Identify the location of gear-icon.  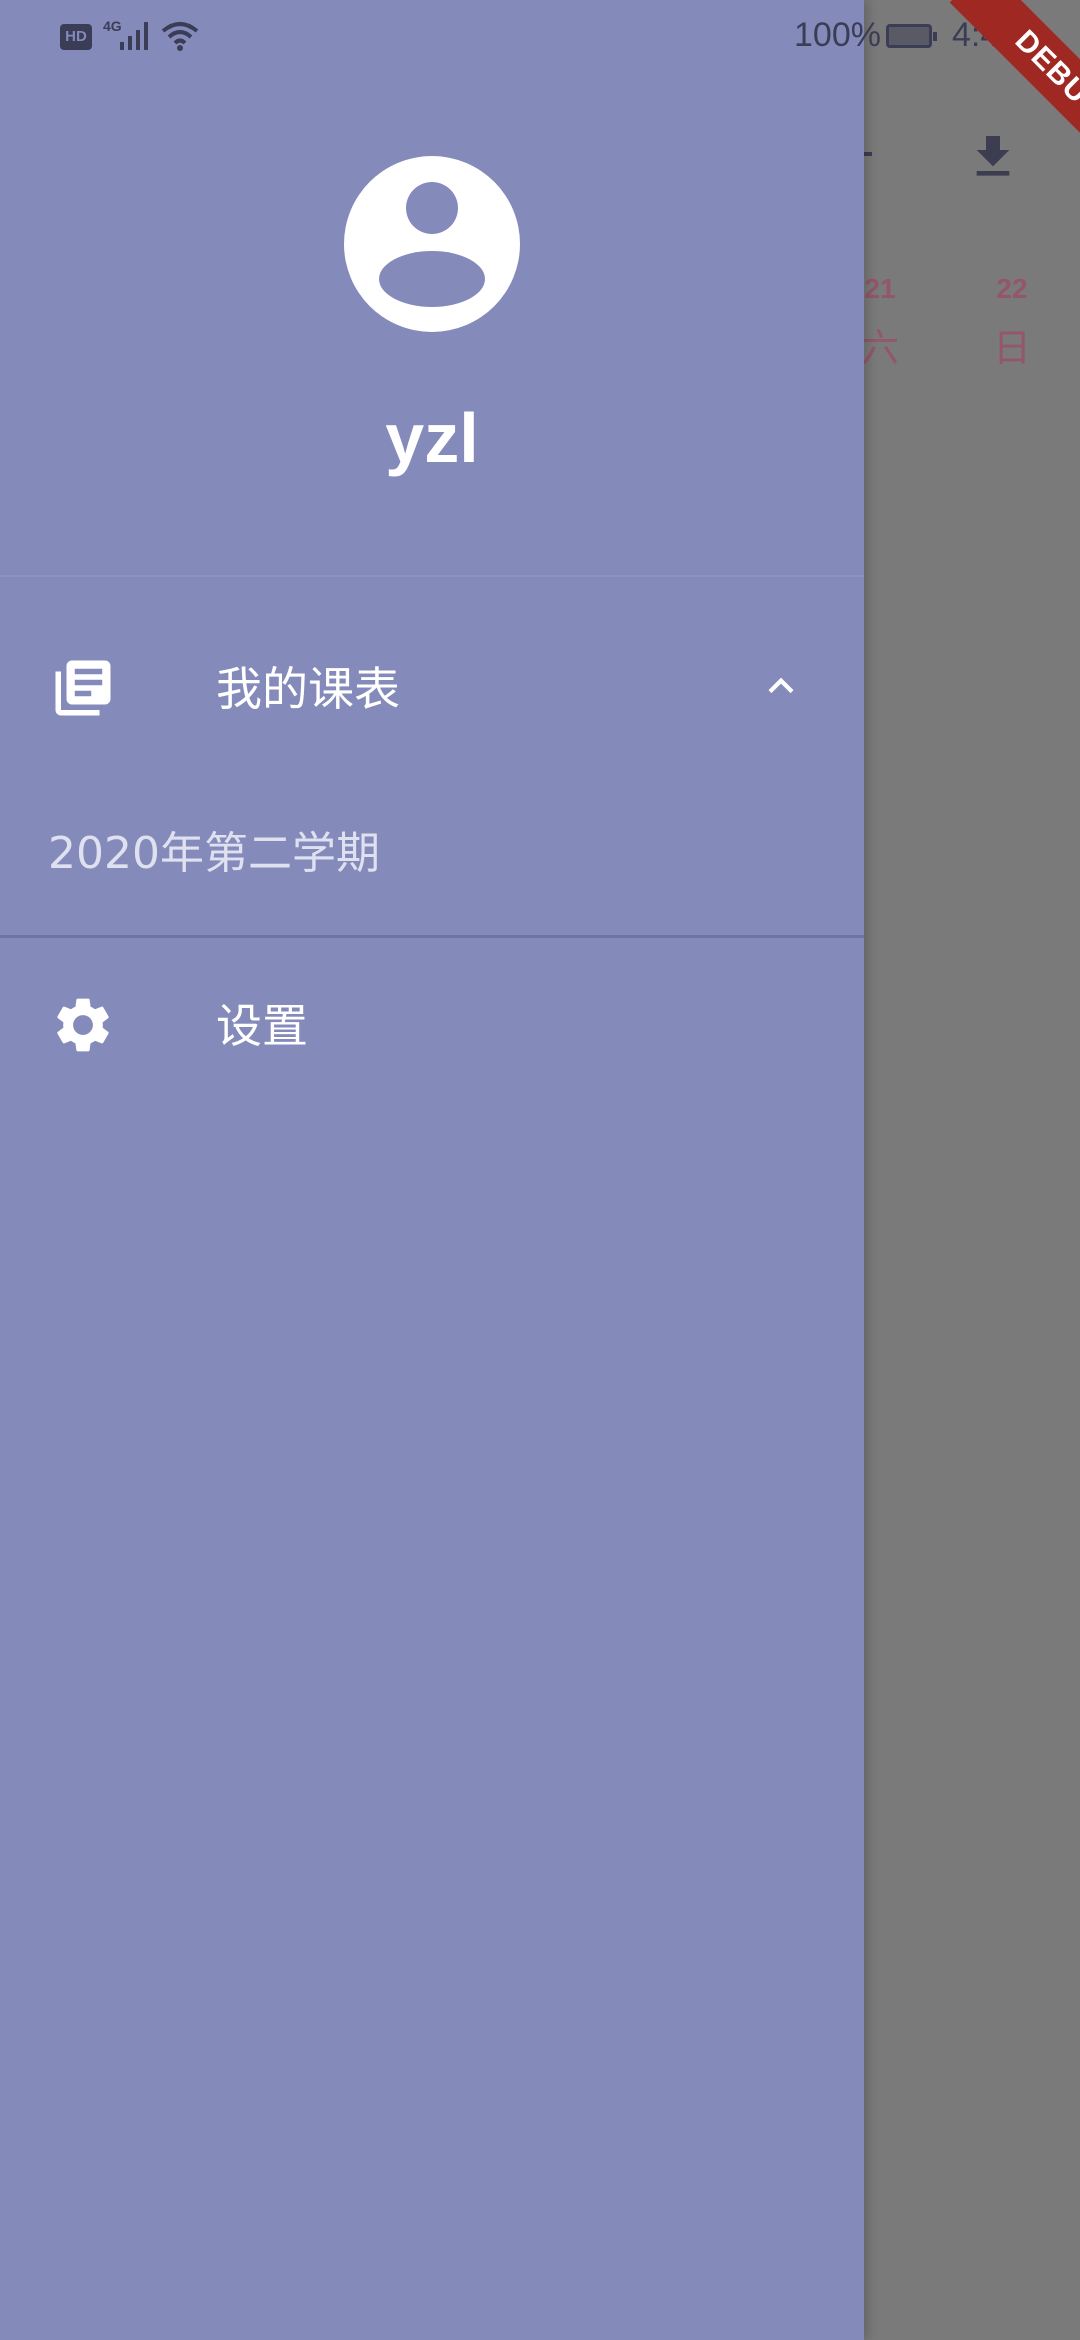
(83, 1025).